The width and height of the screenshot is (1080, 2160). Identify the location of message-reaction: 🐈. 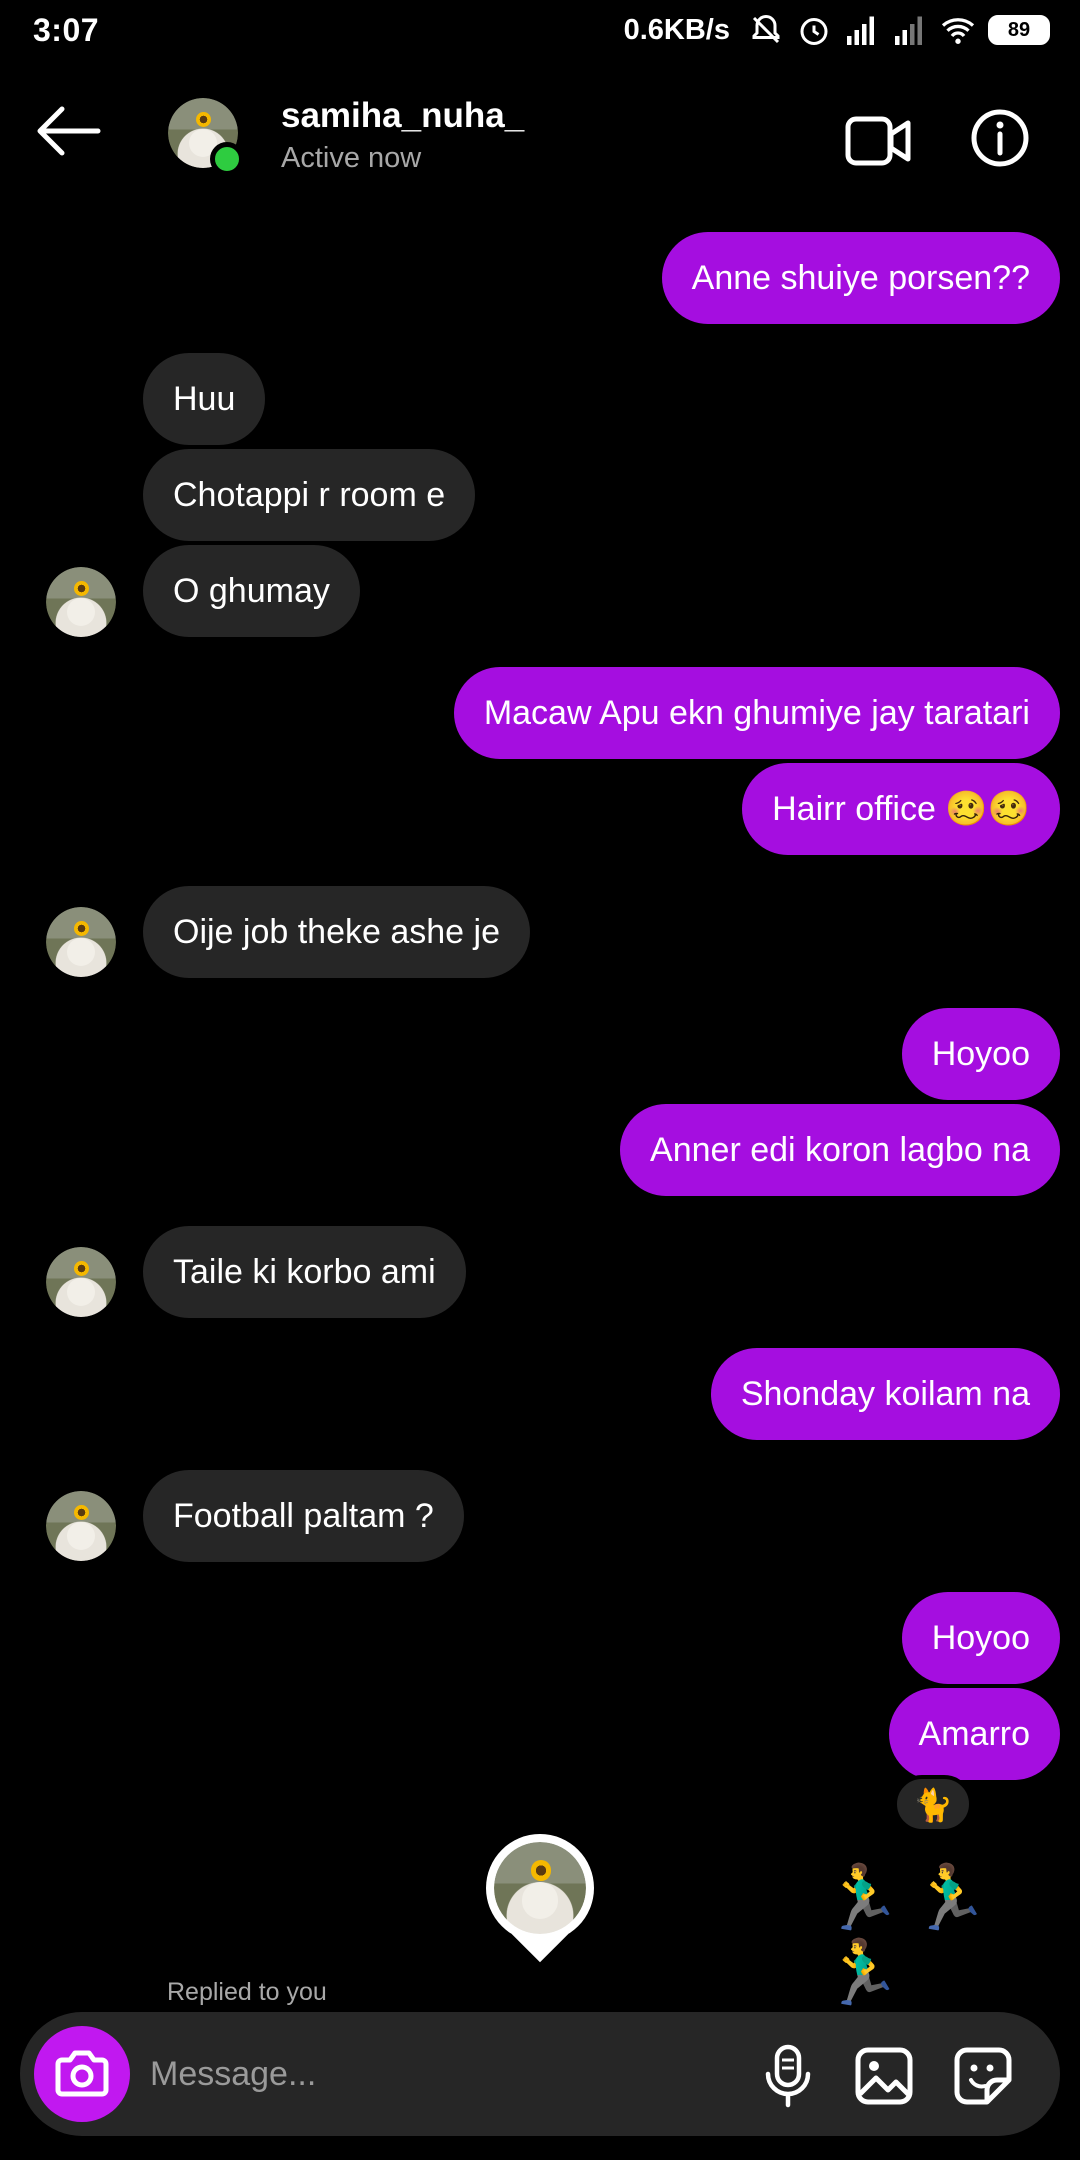
(933, 1804).